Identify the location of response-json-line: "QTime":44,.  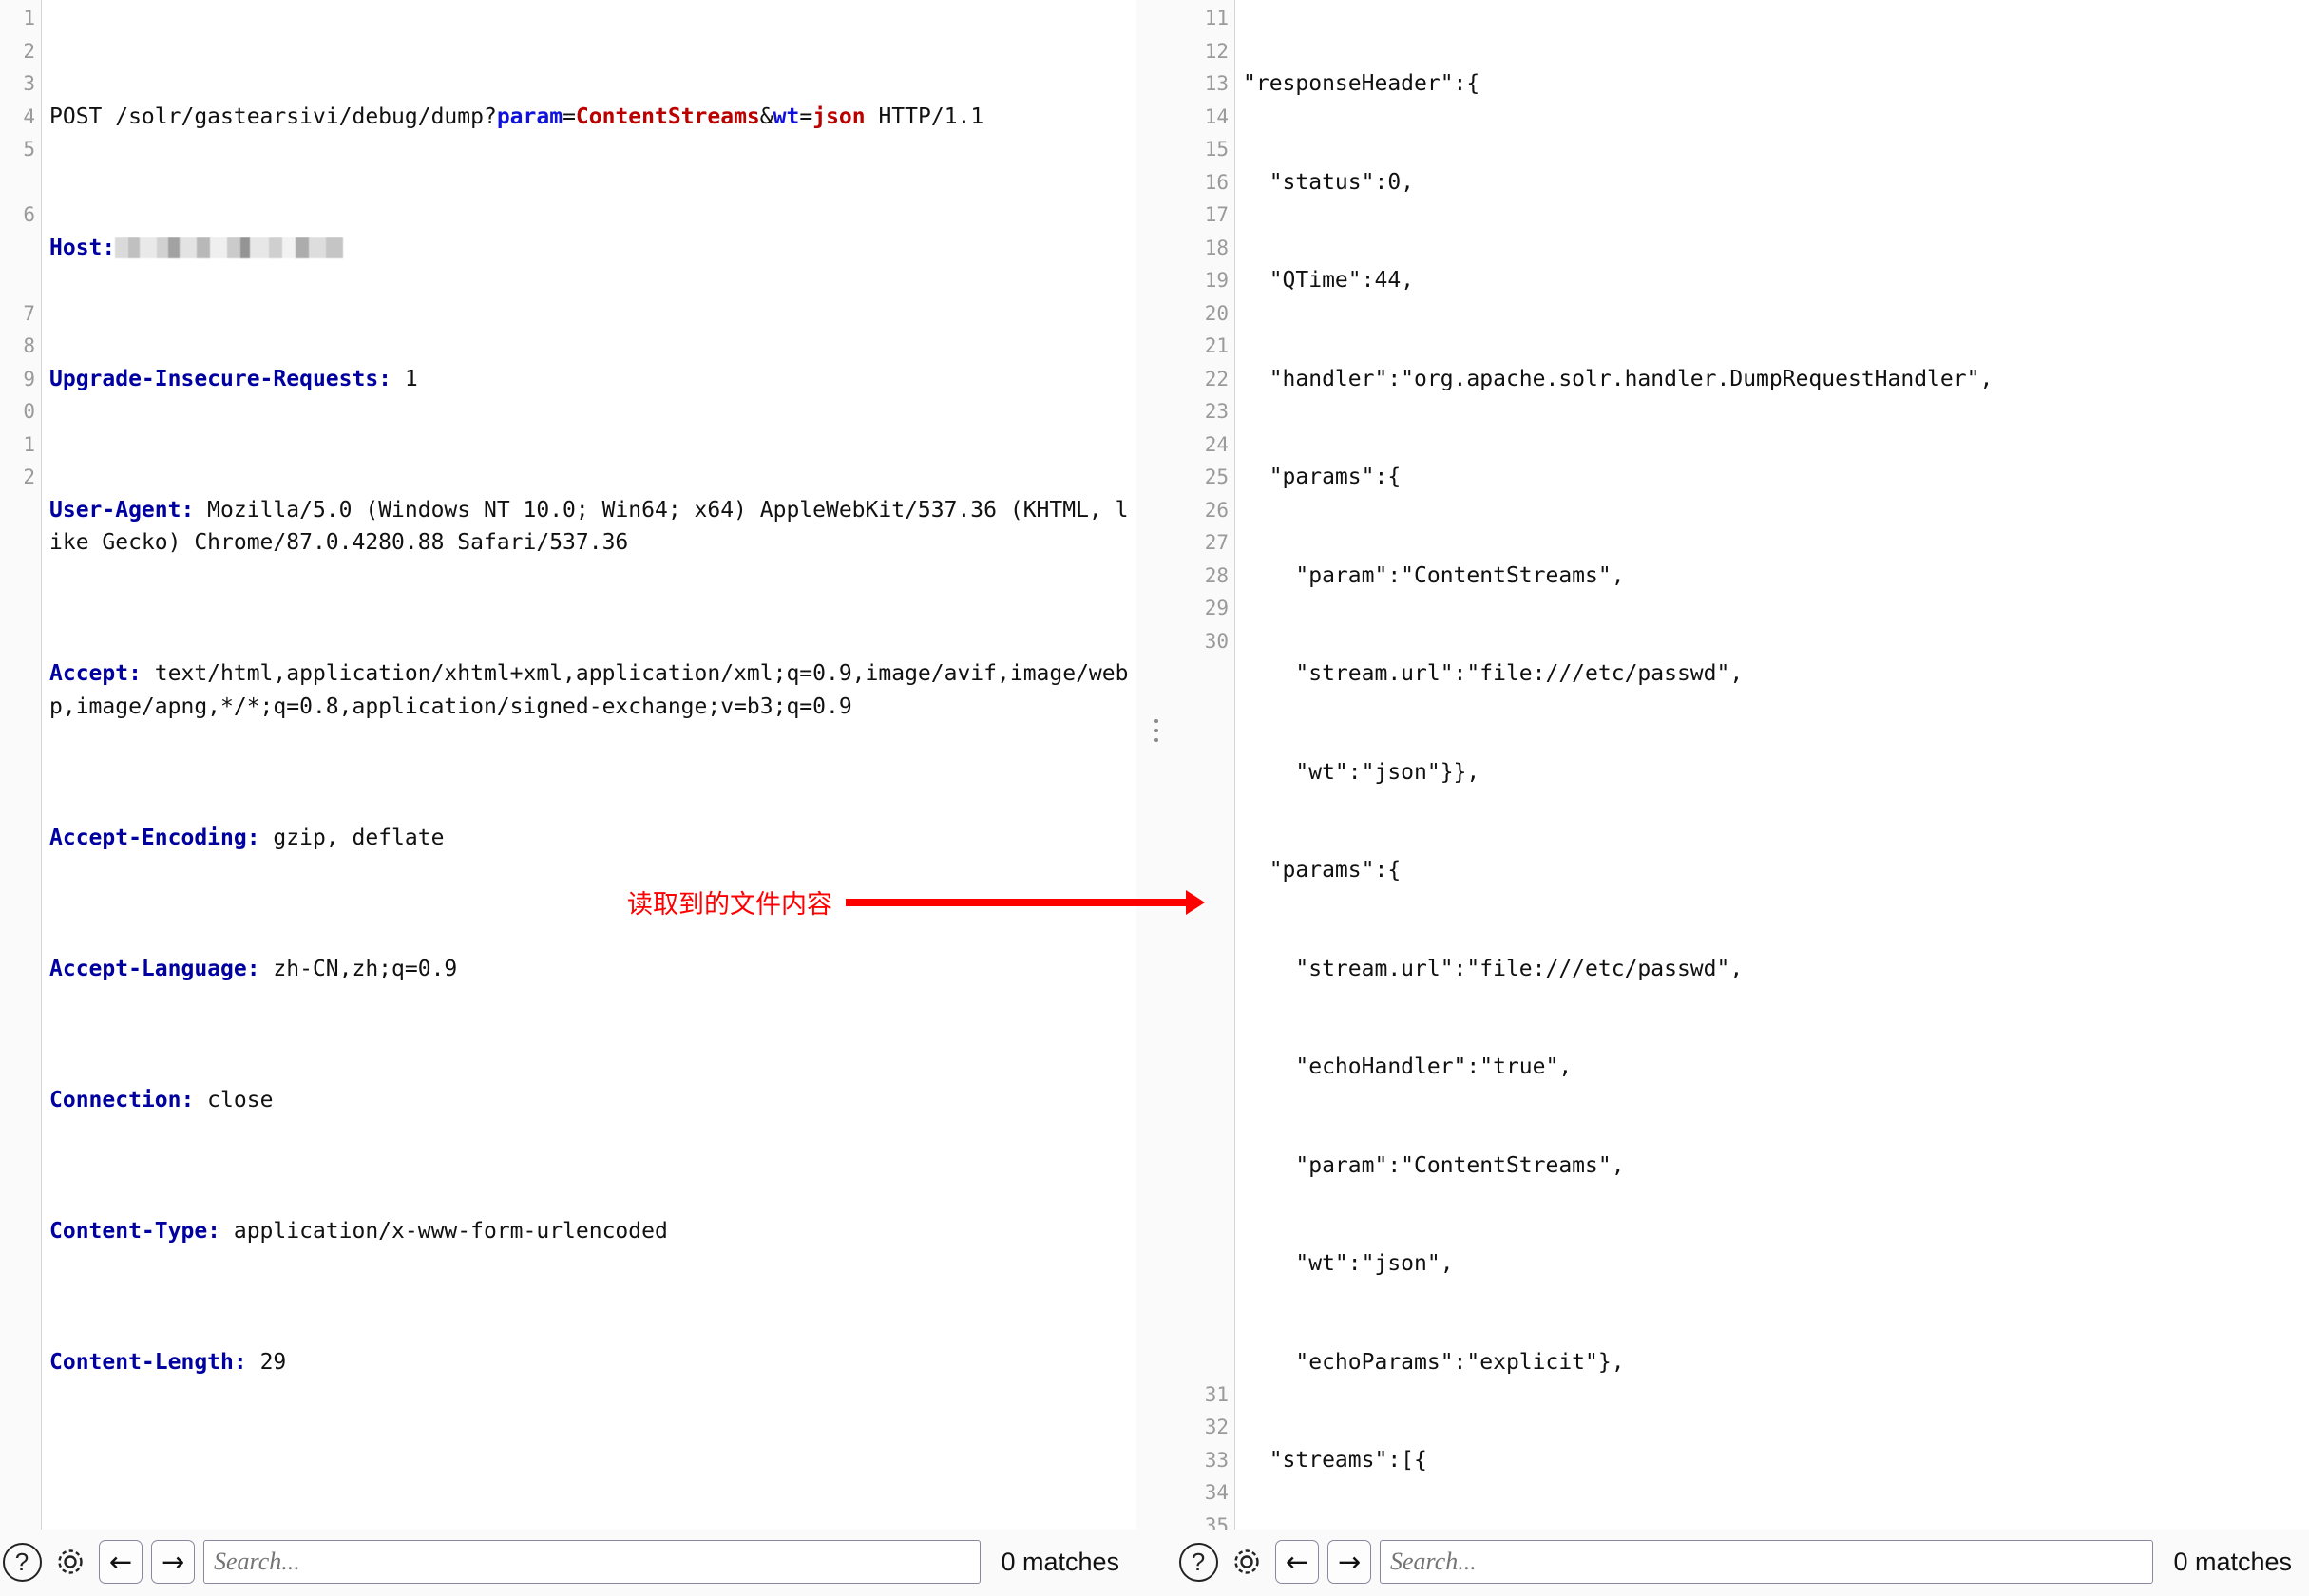
(1329, 280).